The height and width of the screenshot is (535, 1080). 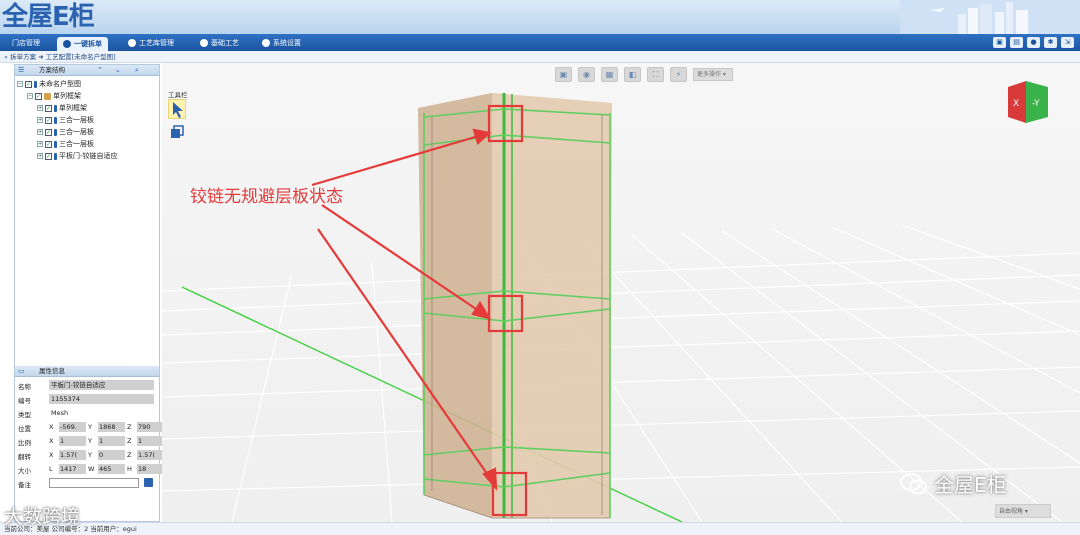 What do you see at coordinates (586, 74) in the screenshot?
I see `target-icon: ◉` at bounding box center [586, 74].